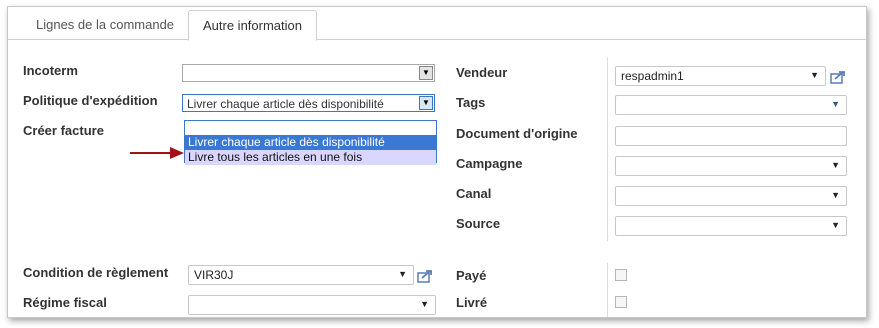 Image resolution: width=879 pixels, height=328 pixels. What do you see at coordinates (301, 275) in the screenshot?
I see `payment-term-select: VIR30J ▼` at bounding box center [301, 275].